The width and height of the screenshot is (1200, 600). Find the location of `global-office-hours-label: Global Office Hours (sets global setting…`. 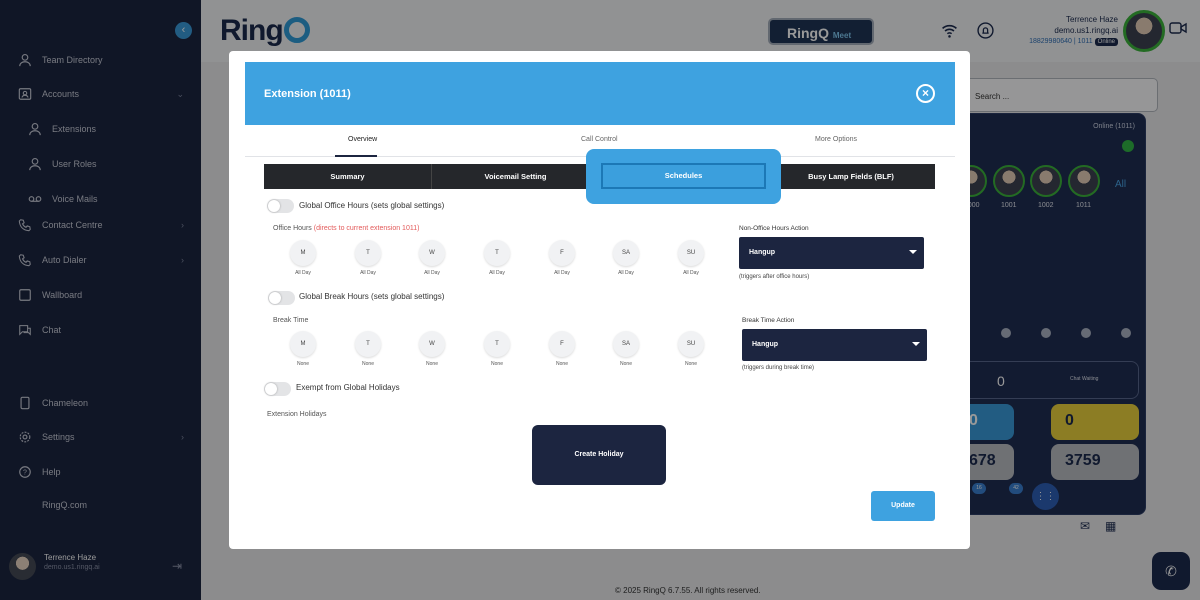

global-office-hours-label: Global Office Hours (sets global setting… is located at coordinates (372, 205).